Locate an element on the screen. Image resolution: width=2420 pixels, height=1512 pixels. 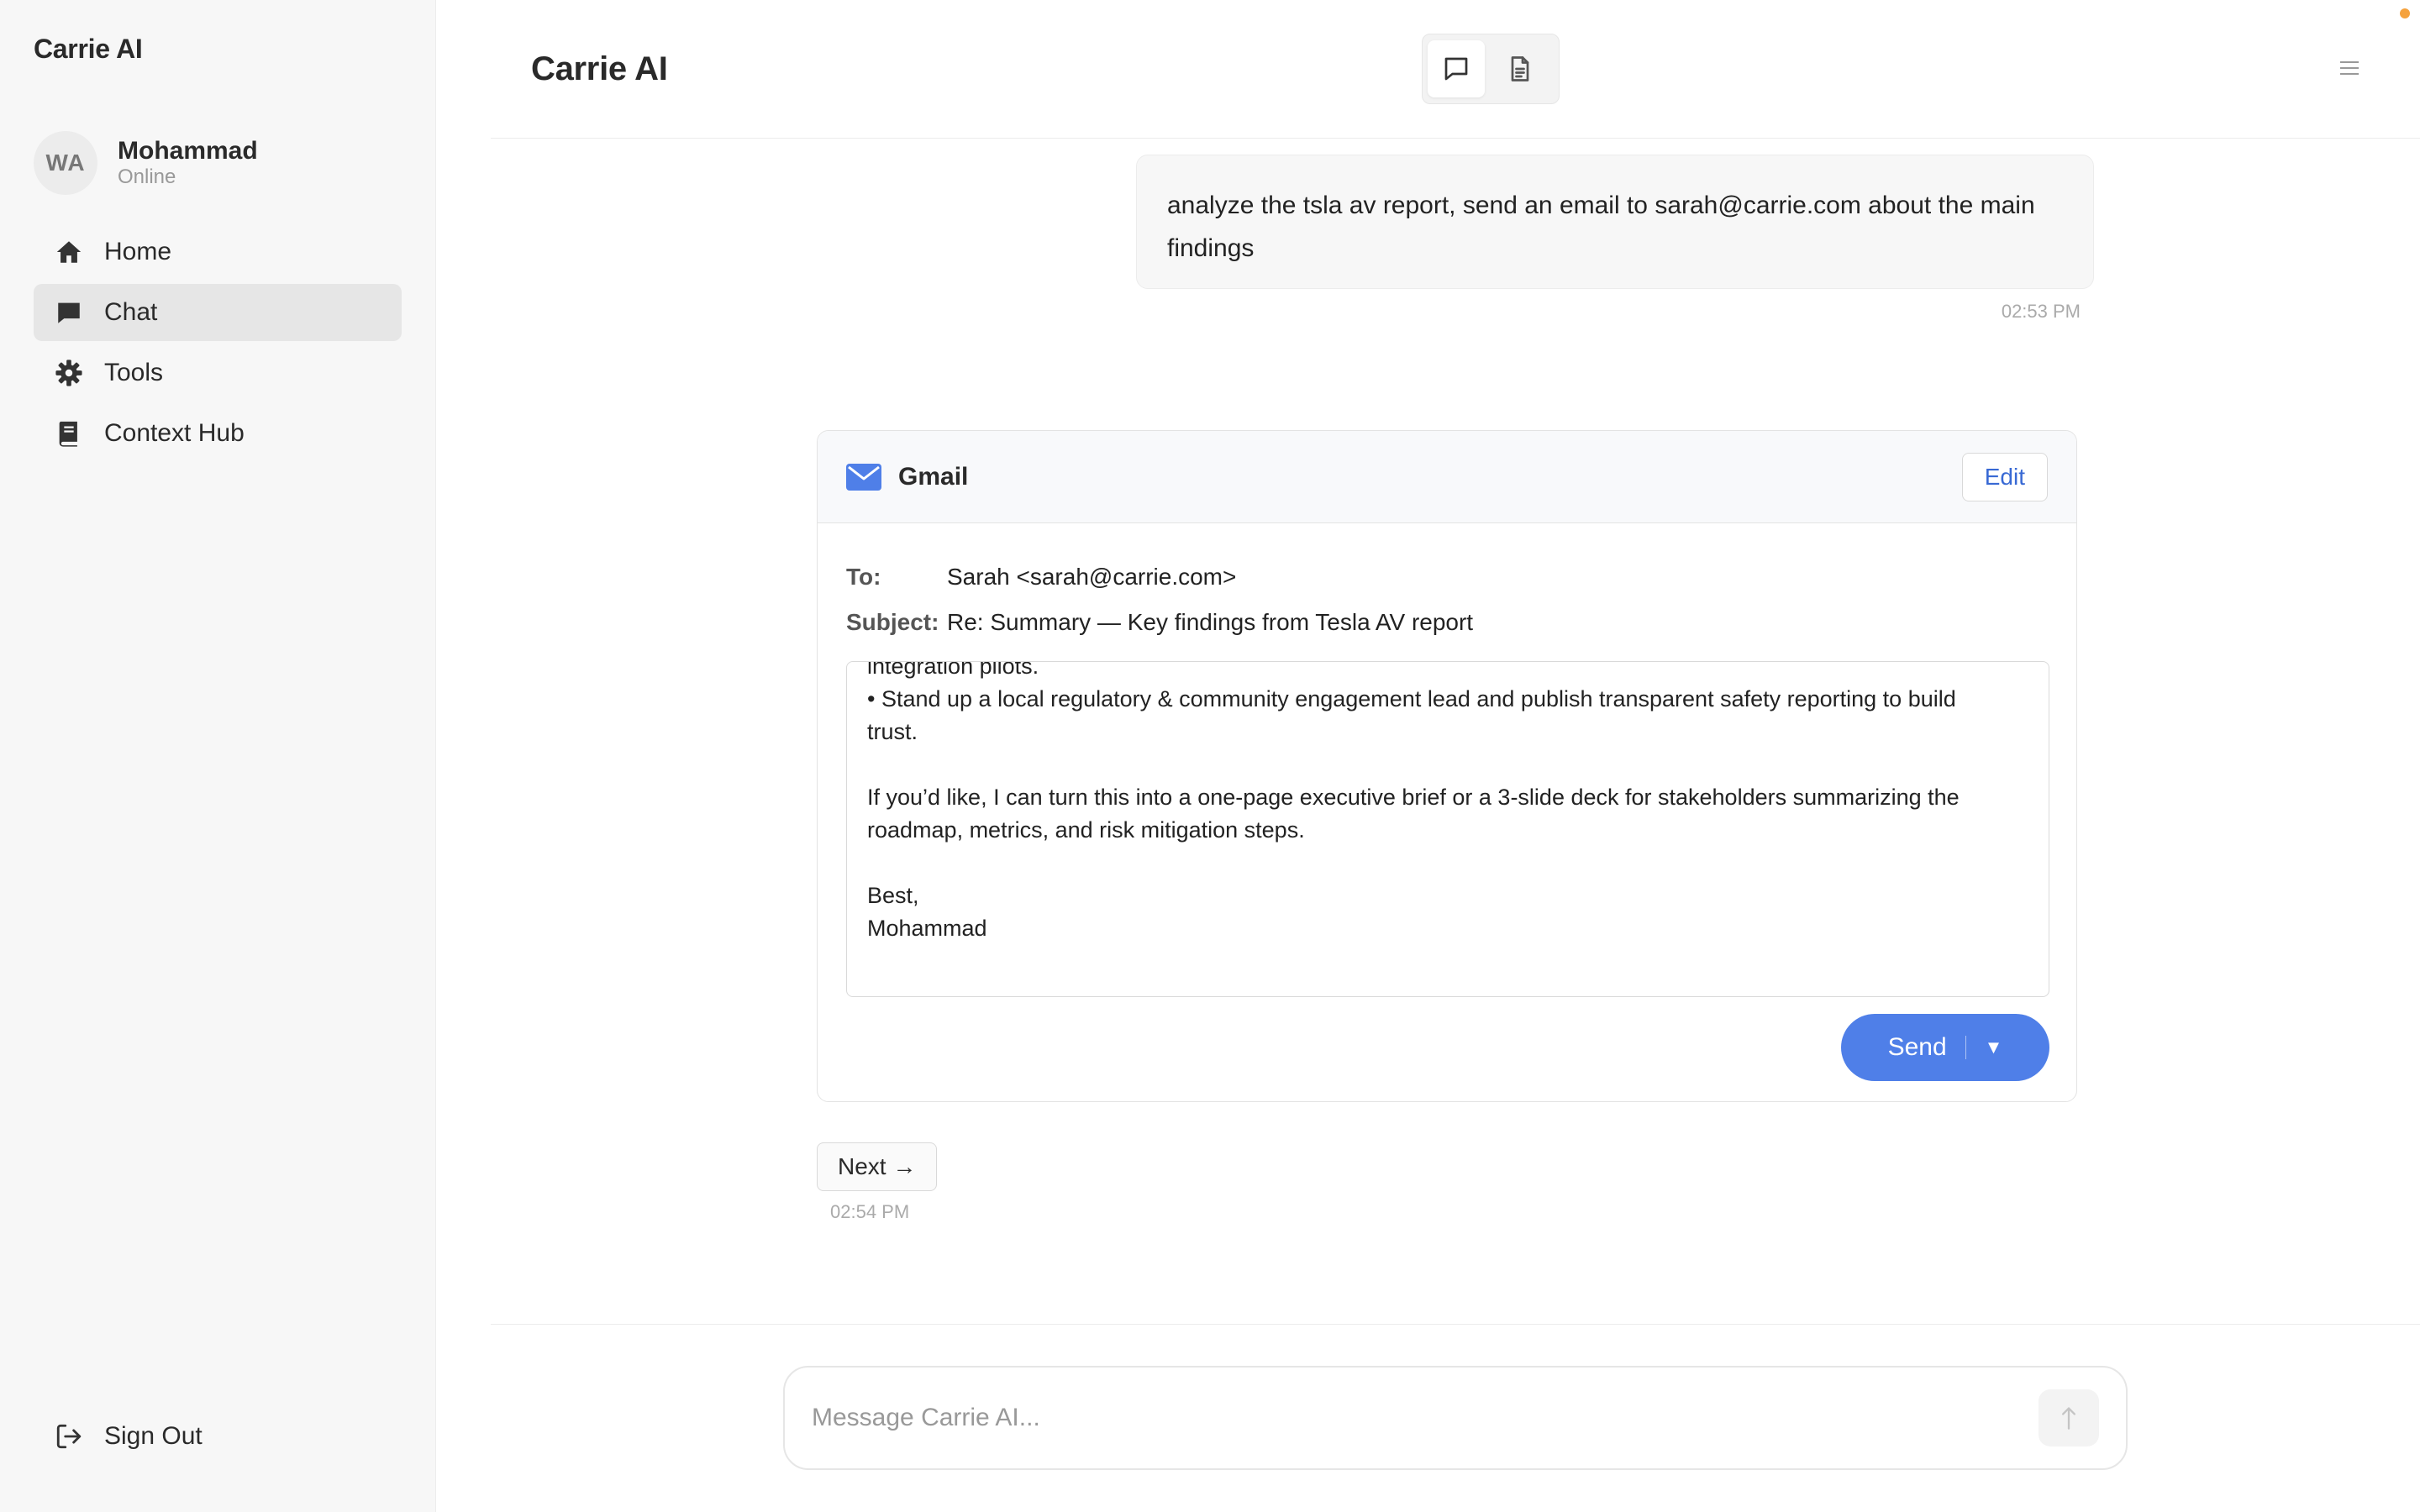
document-view-button is located at coordinates (1520, 68).